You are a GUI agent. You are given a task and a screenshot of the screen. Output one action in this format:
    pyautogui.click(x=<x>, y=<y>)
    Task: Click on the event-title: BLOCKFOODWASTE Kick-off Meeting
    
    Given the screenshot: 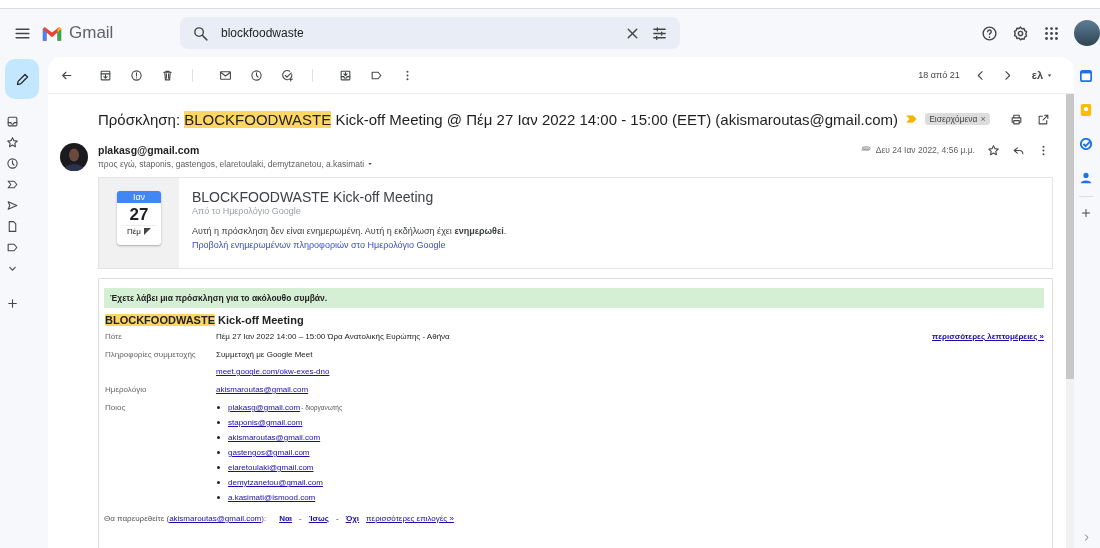 What is the action you would take?
    pyautogui.click(x=313, y=197)
    